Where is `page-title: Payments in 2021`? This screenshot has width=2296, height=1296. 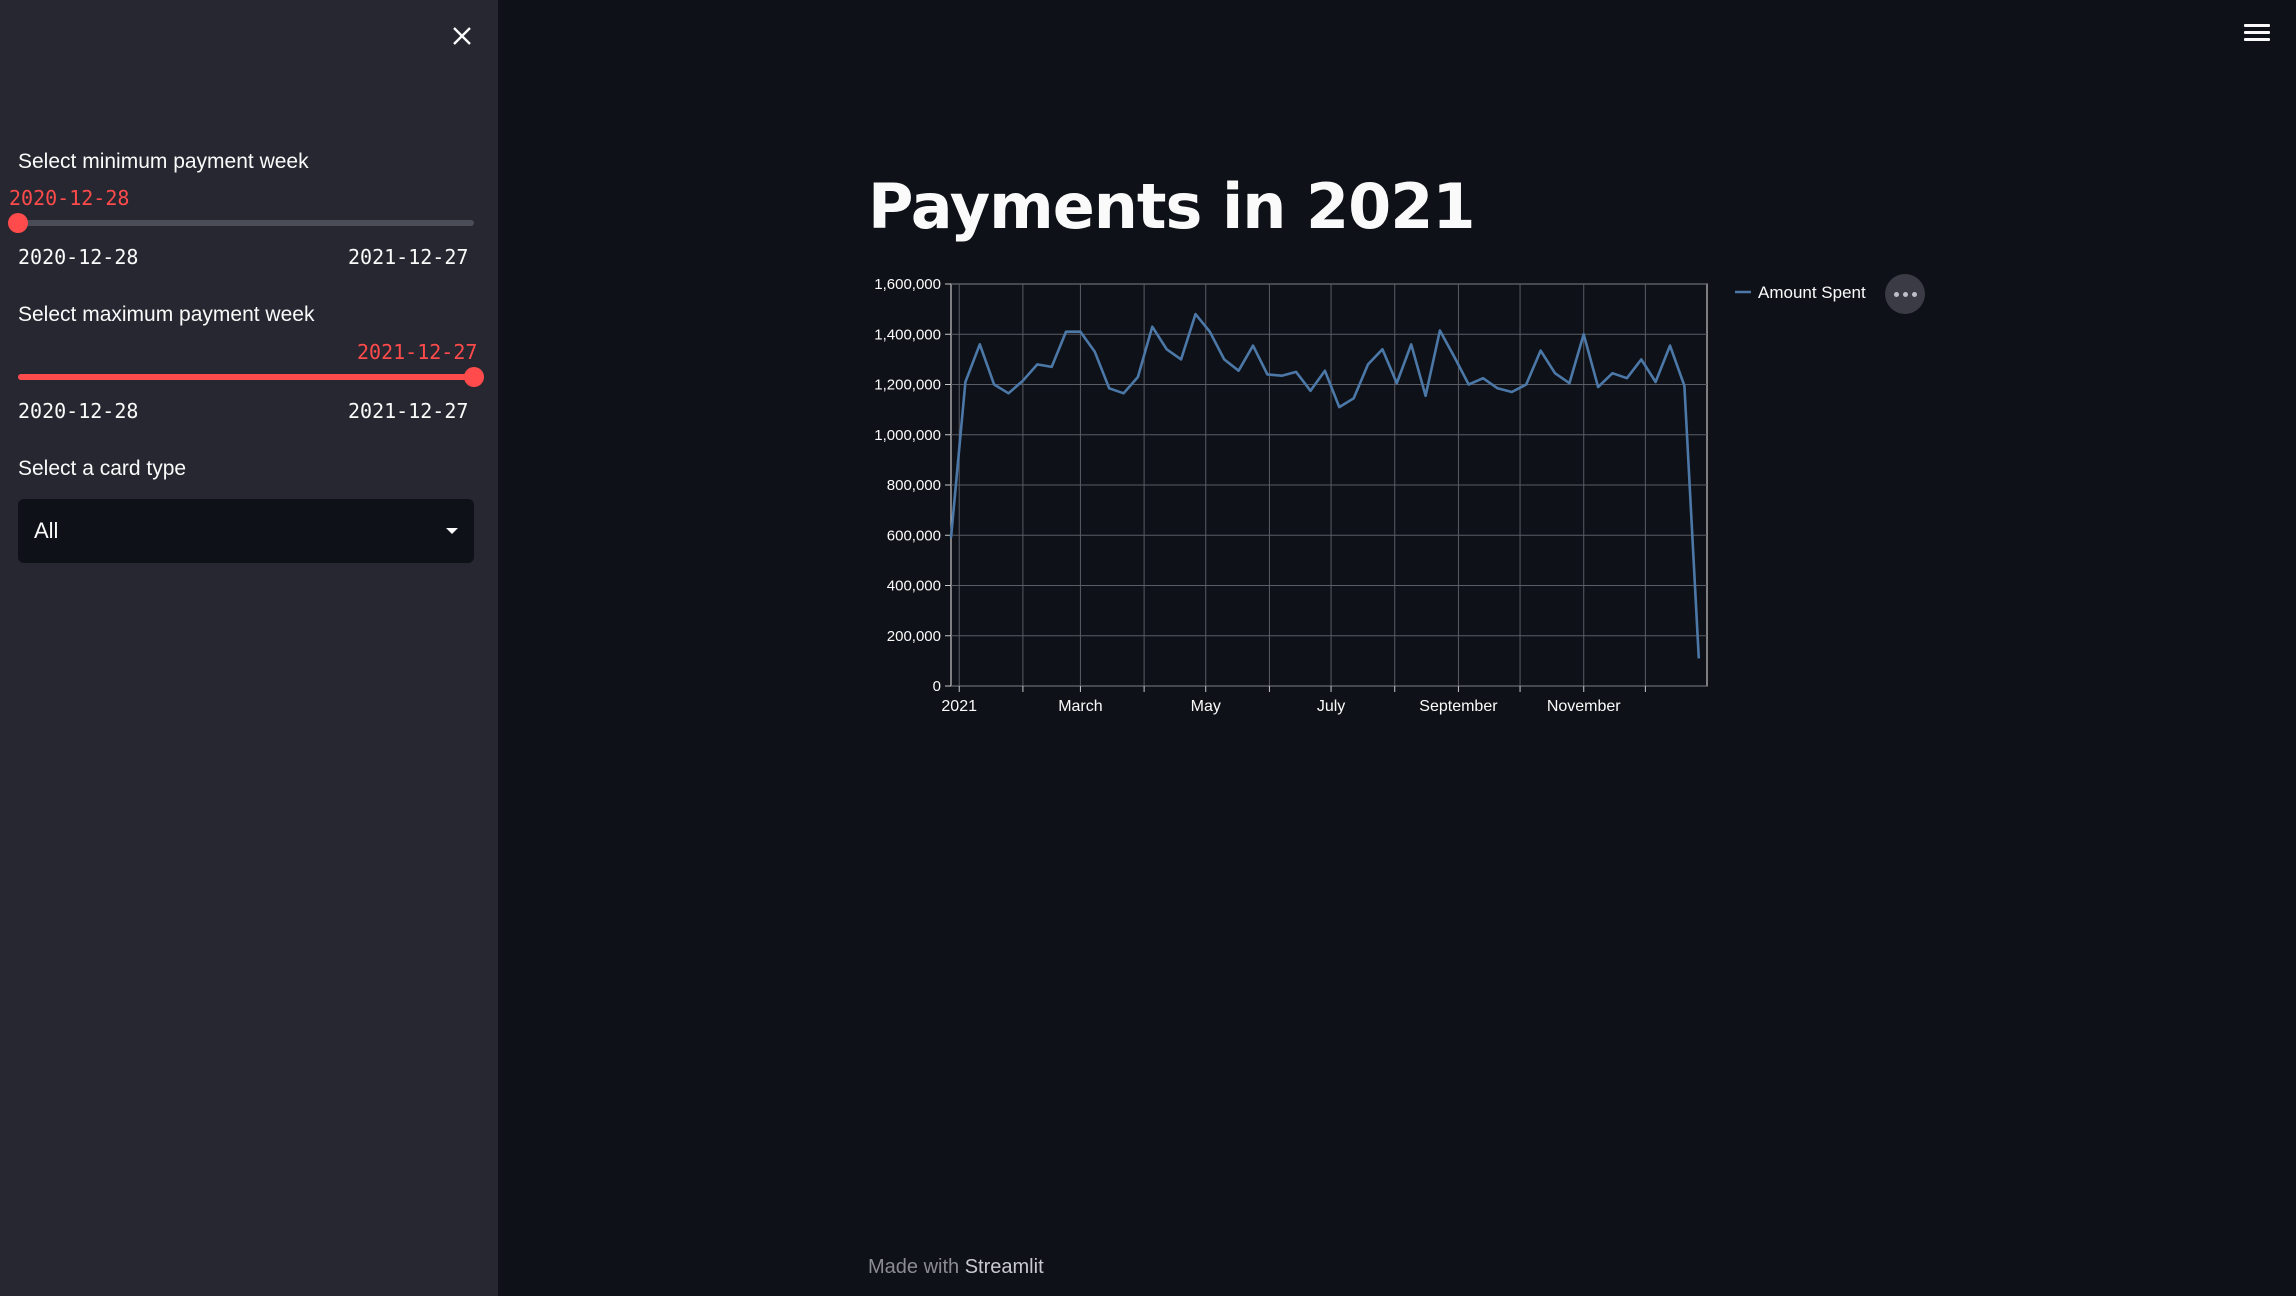 page-title: Payments in 2021 is located at coordinates (1172, 206).